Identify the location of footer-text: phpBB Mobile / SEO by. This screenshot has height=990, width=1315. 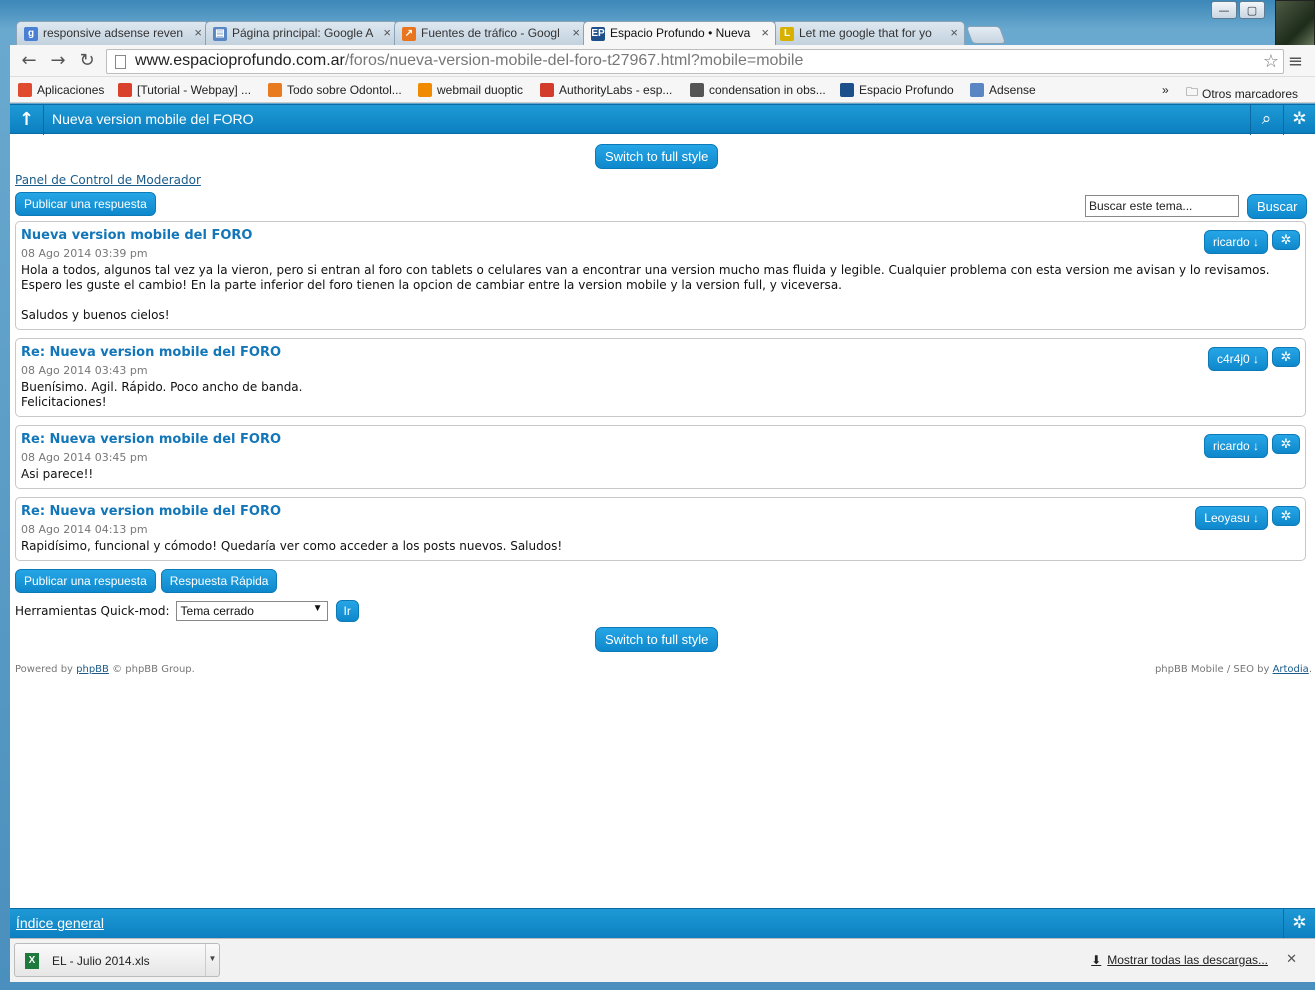
(1213, 669).